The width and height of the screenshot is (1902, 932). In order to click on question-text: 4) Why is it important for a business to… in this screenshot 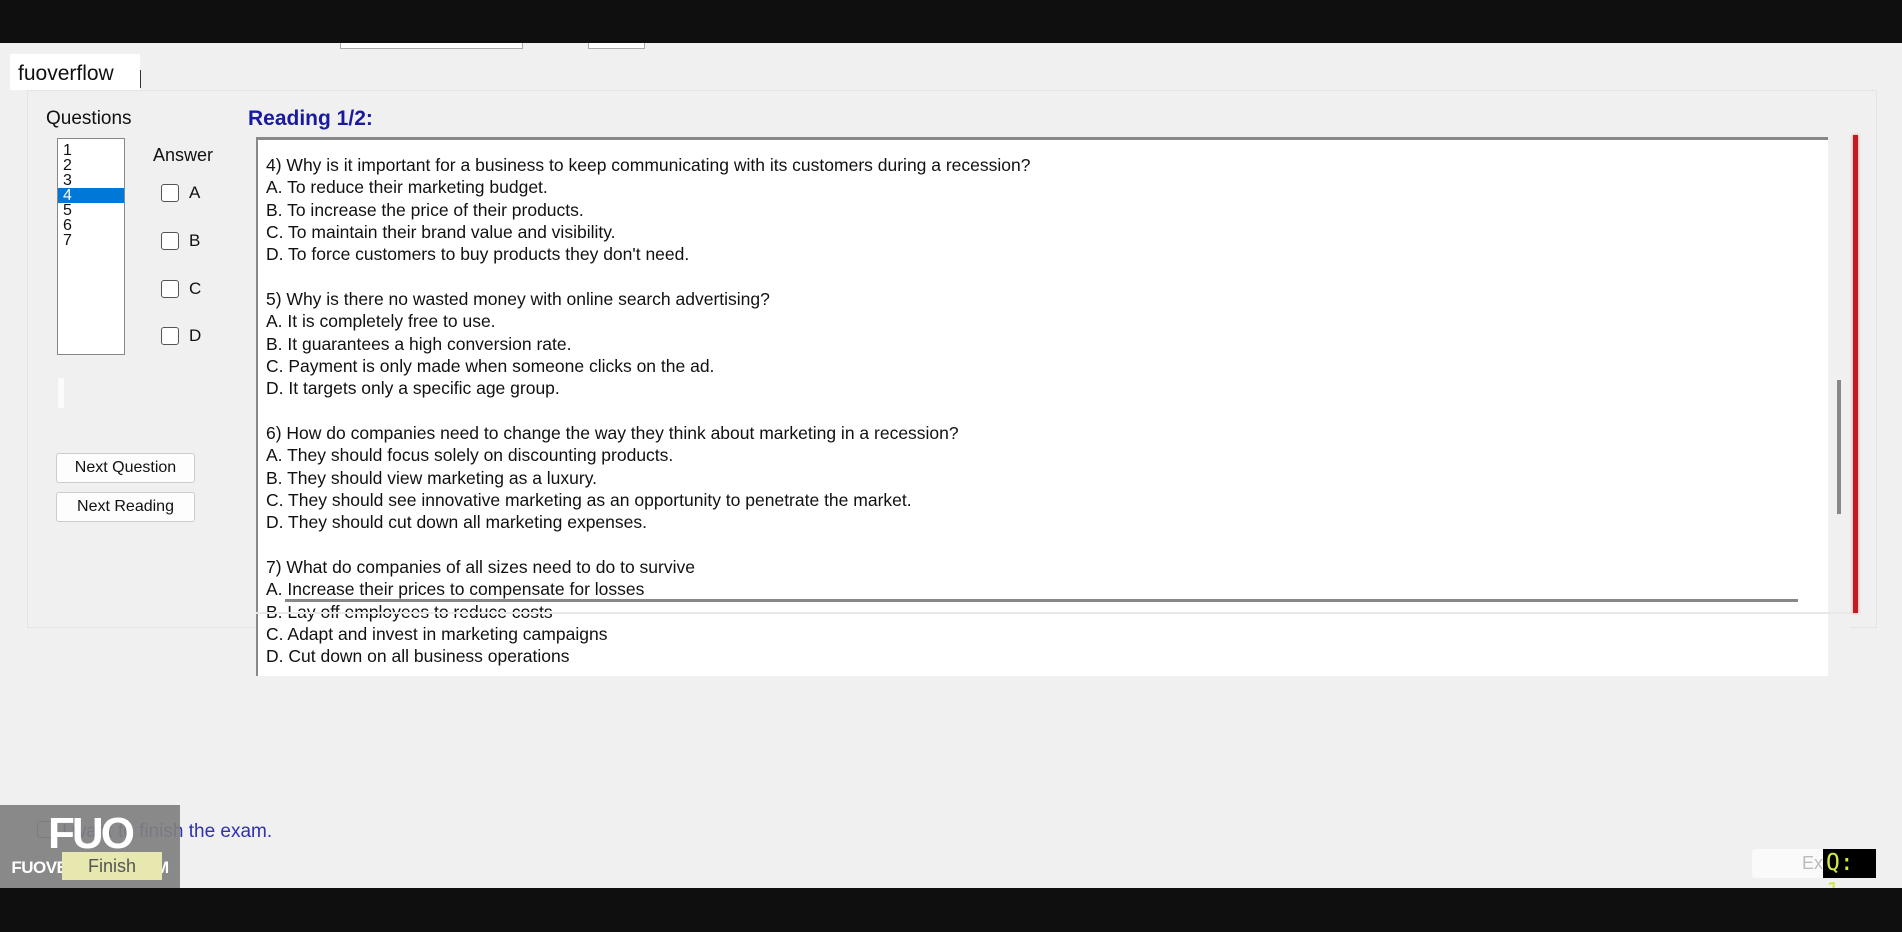, I will do `click(648, 165)`.